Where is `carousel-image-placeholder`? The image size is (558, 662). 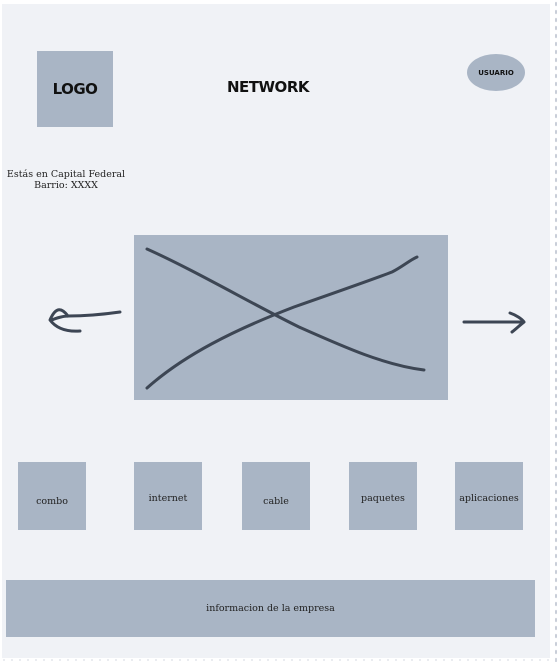
carousel-image-placeholder is located at coordinates (291, 317).